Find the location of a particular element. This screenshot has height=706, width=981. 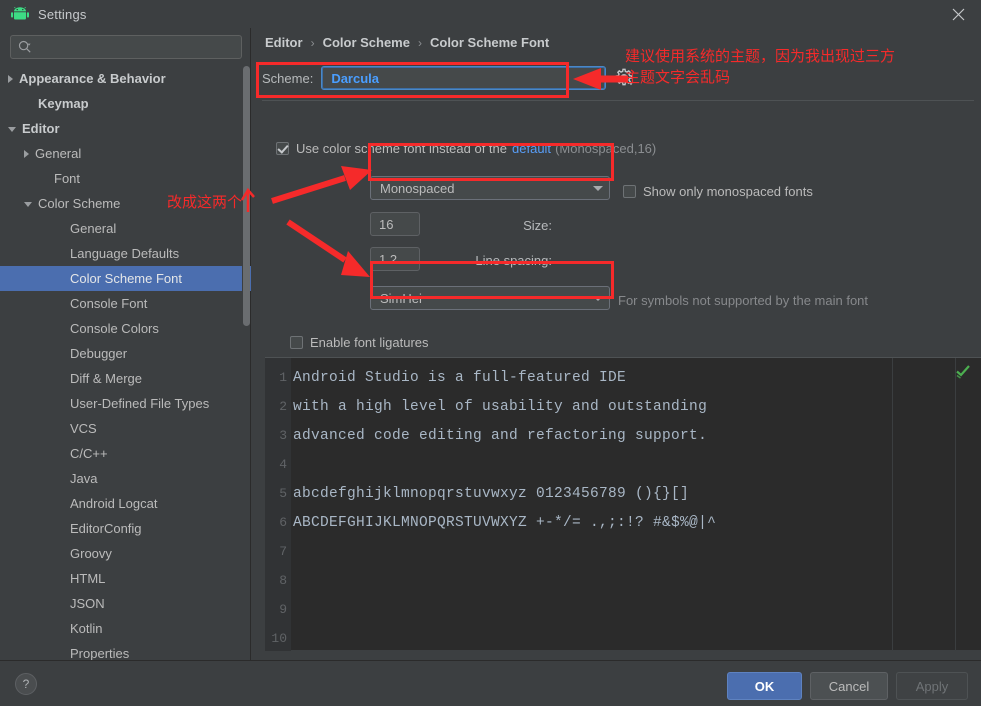

scheme-label: Scheme: is located at coordinates (288, 78).